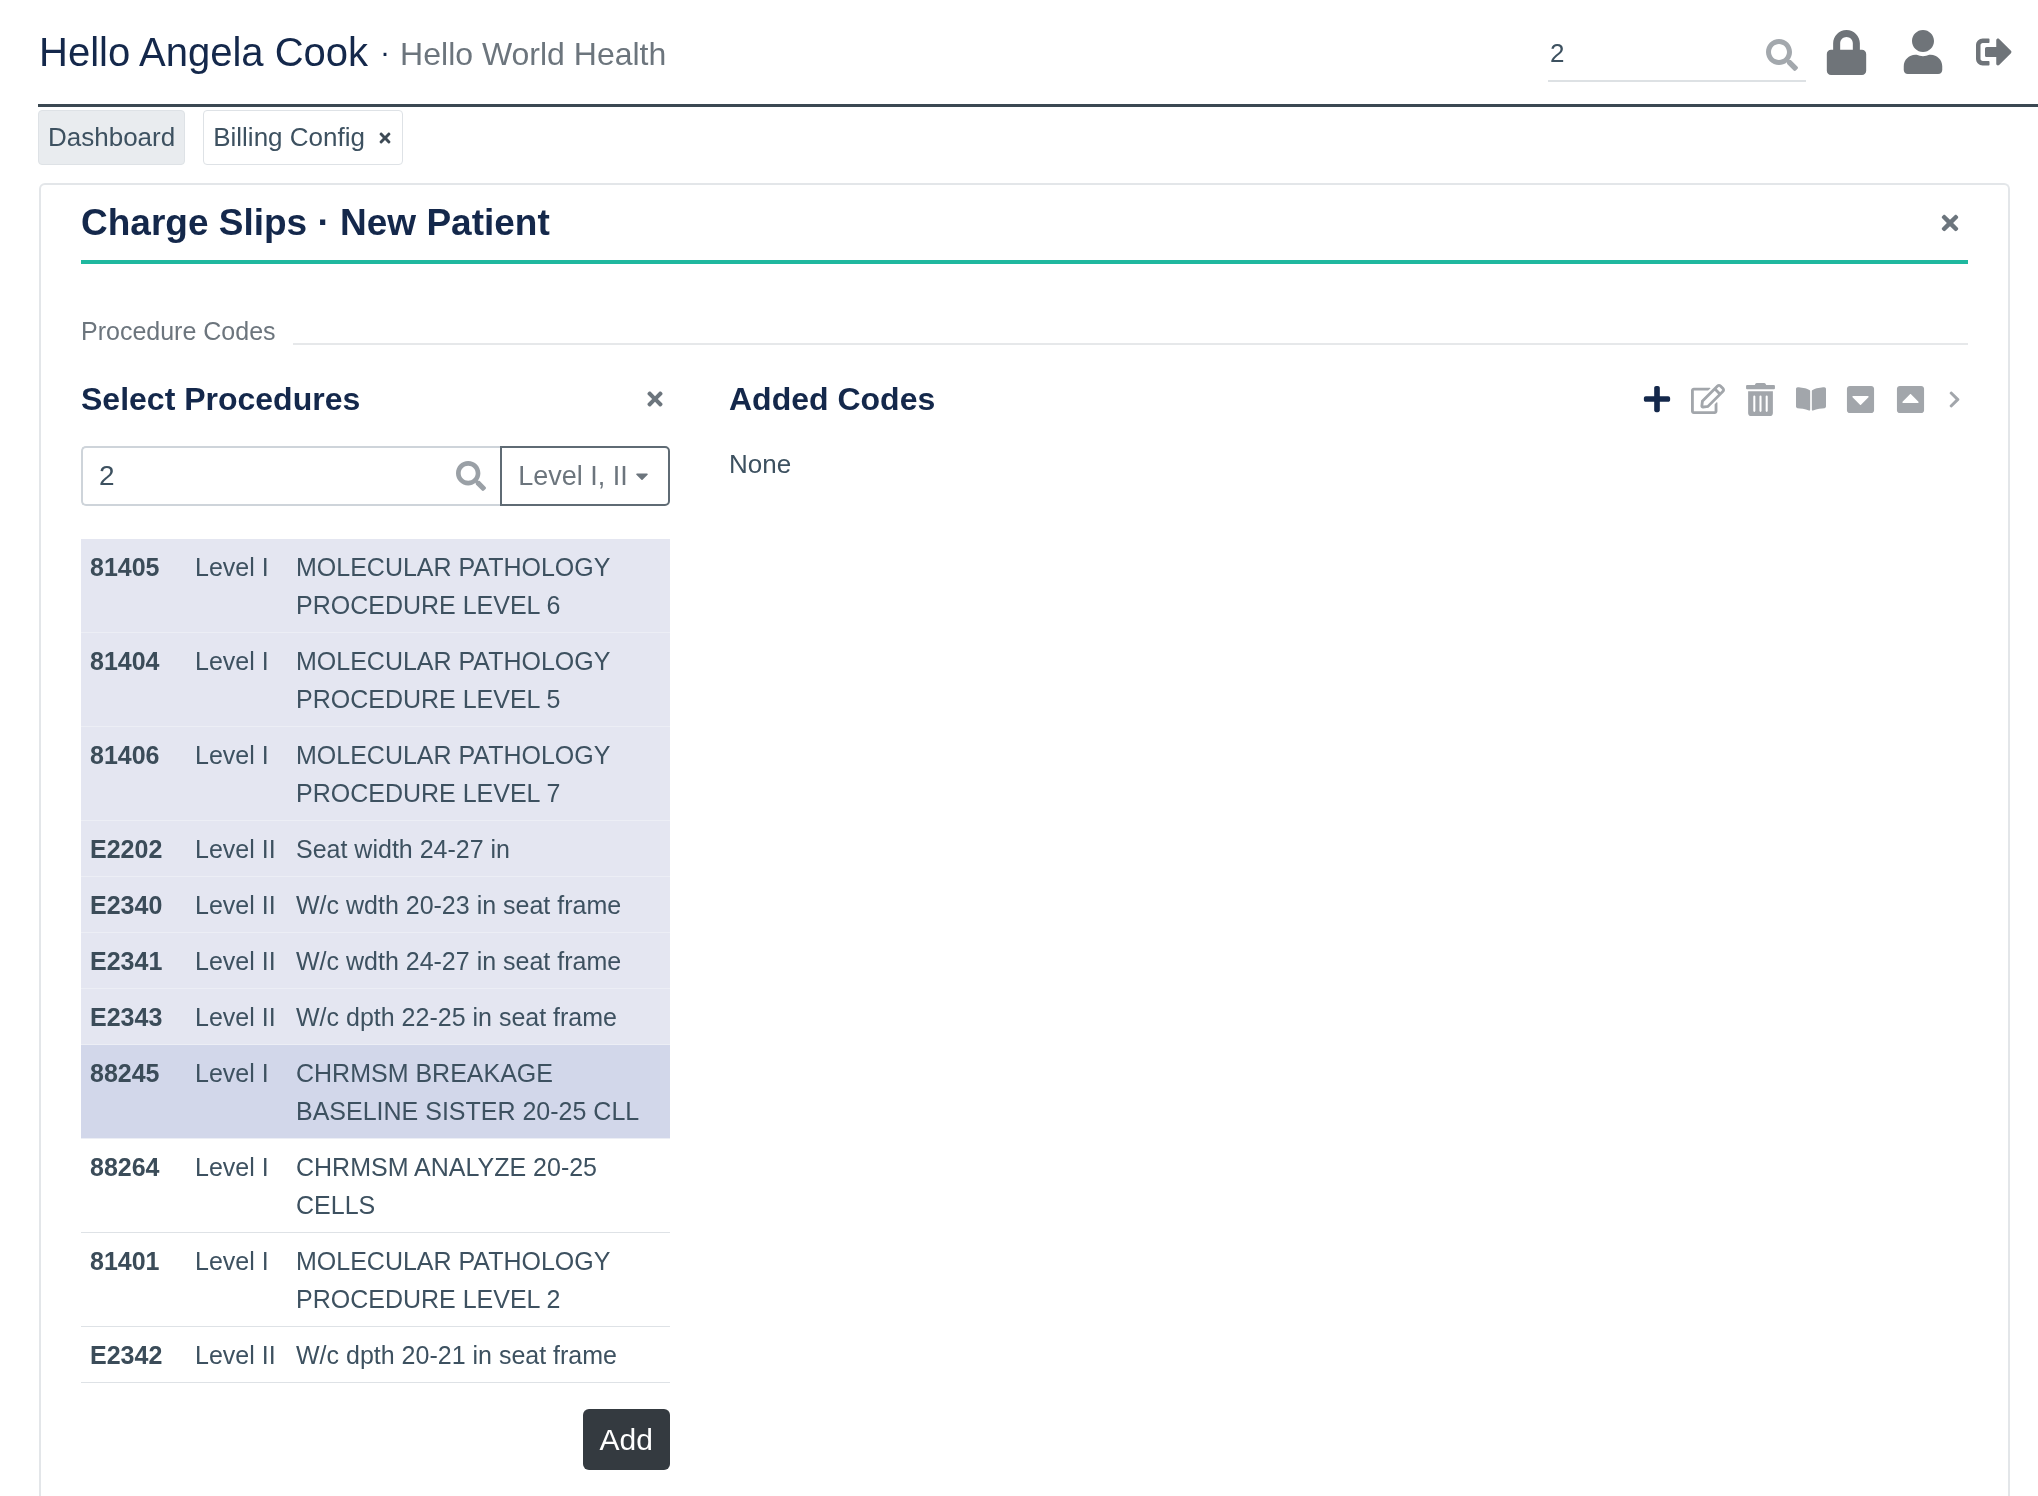 This screenshot has width=2038, height=1496. Describe the element at coordinates (457, 1017) in the screenshot. I see `procedure-description: W/c dpth 22-25 in seat frame` at that location.